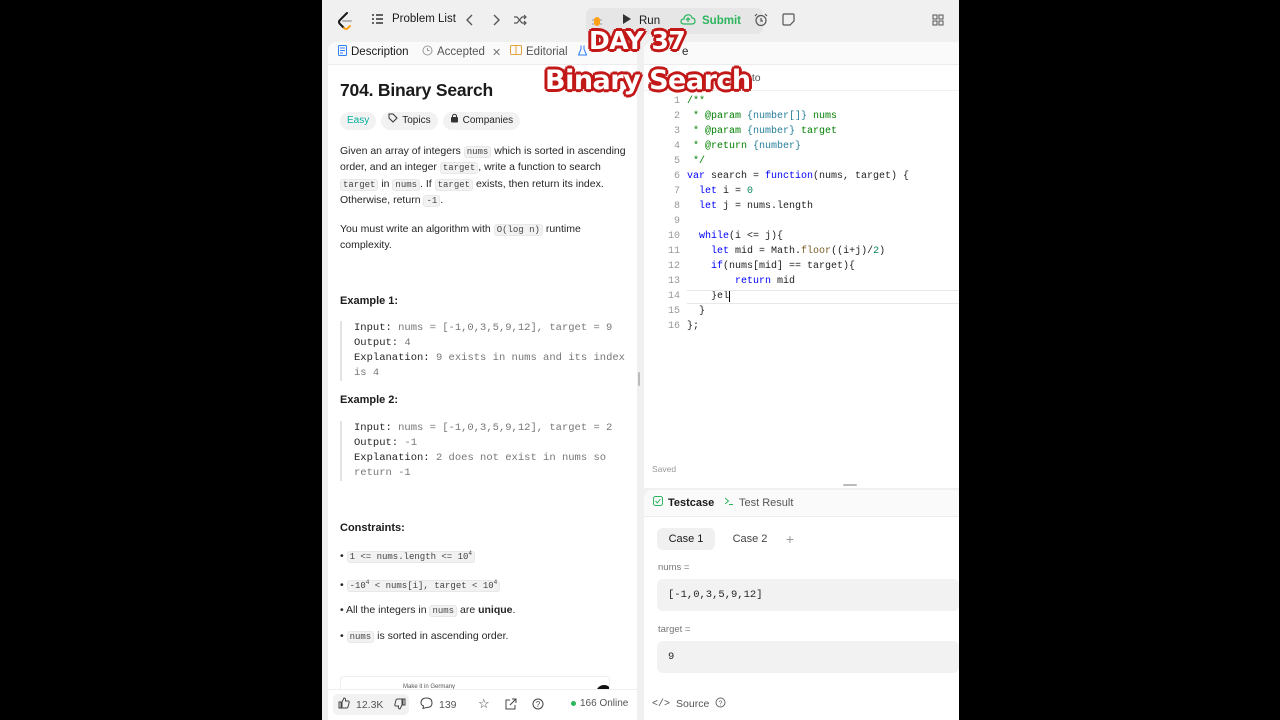 This screenshot has width=1280, height=720. Describe the element at coordinates (438, 704) in the screenshot. I see `comments-button: 139` at that location.